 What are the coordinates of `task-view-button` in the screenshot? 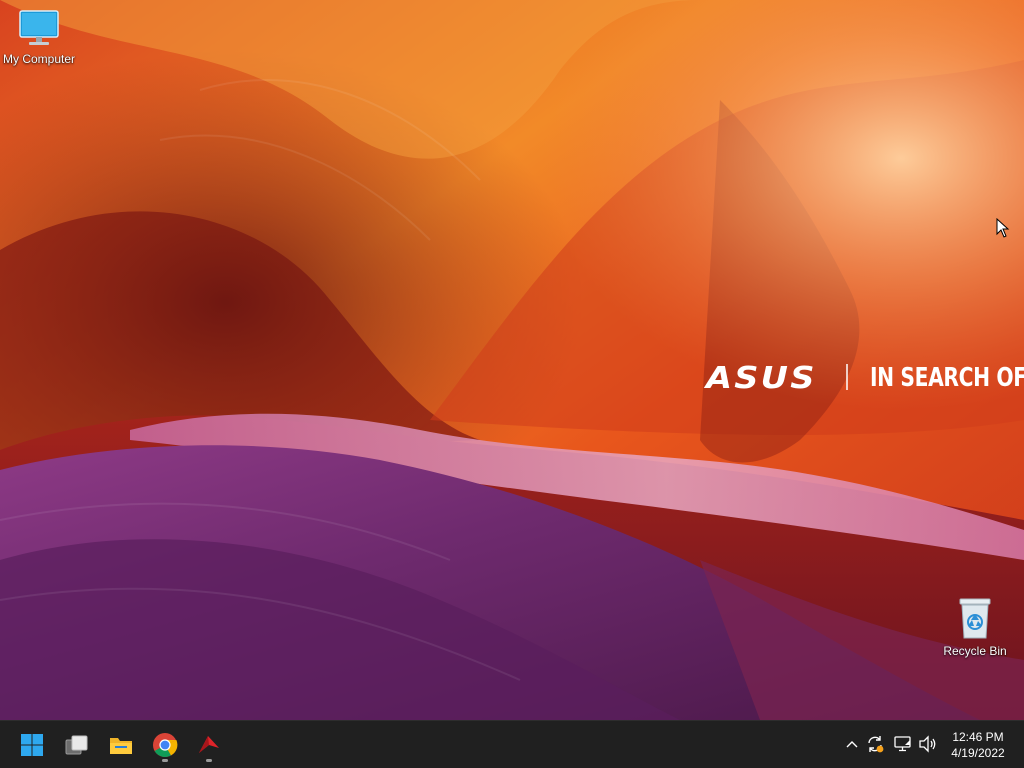 It's located at (77, 745).